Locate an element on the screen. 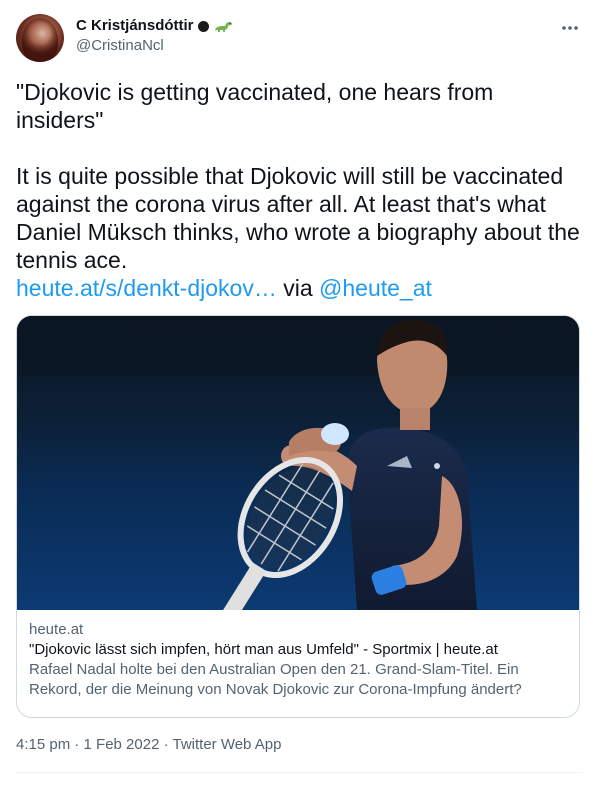  avatar is located at coordinates (40, 38).